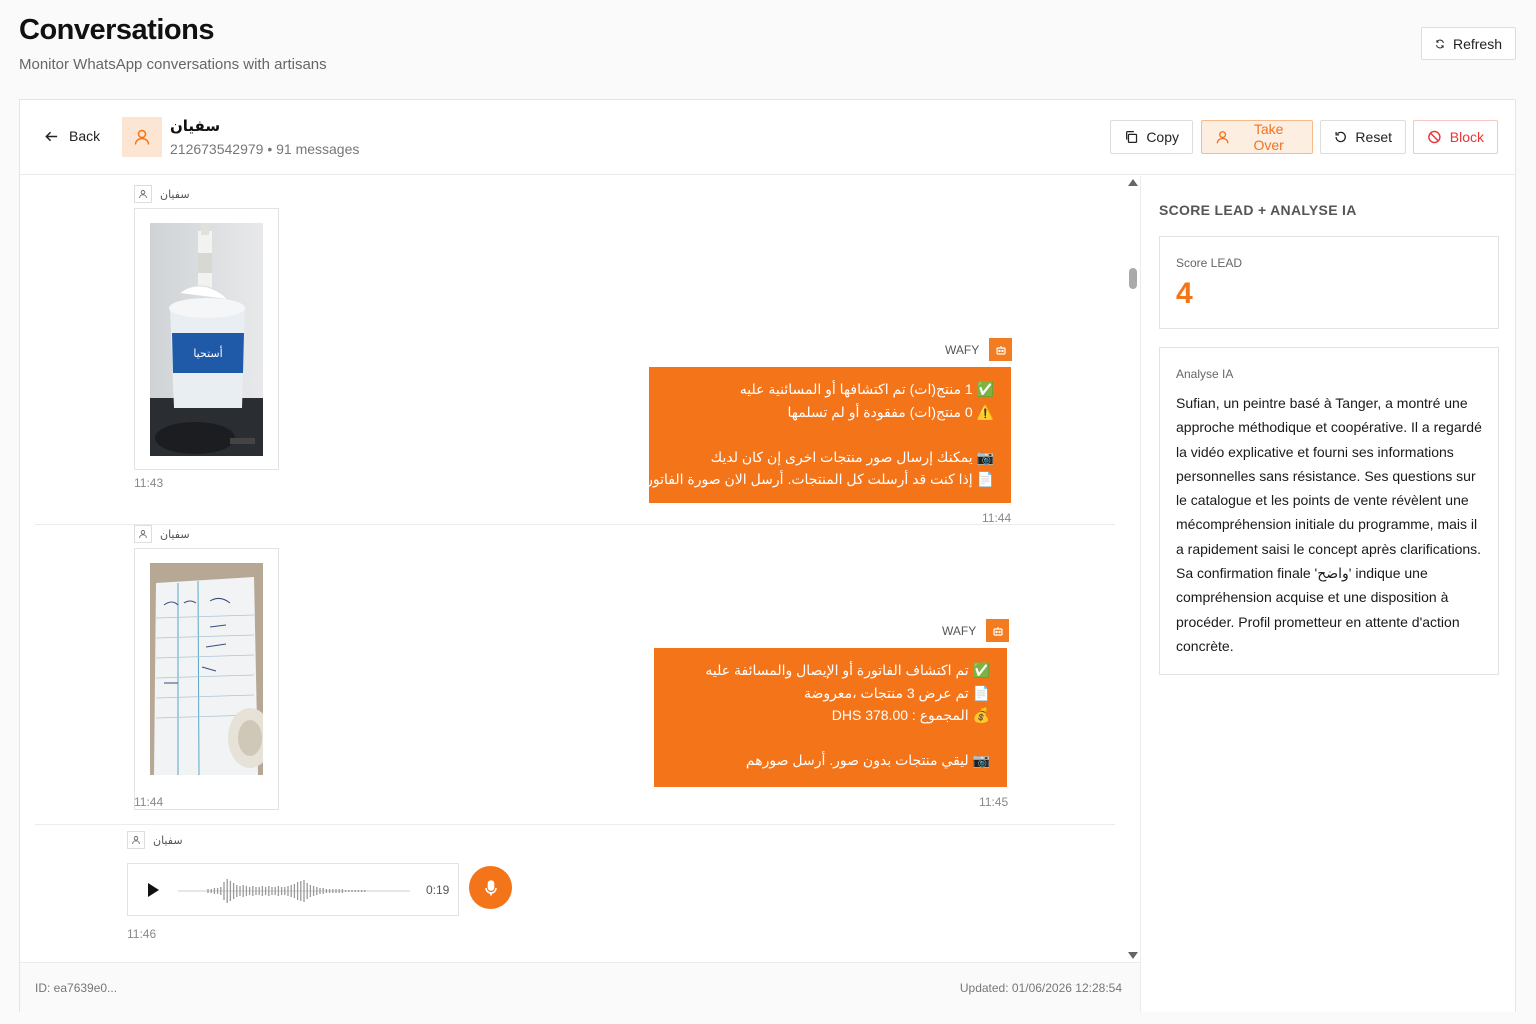  What do you see at coordinates (51, 136) in the screenshot?
I see `arrow-left-icon` at bounding box center [51, 136].